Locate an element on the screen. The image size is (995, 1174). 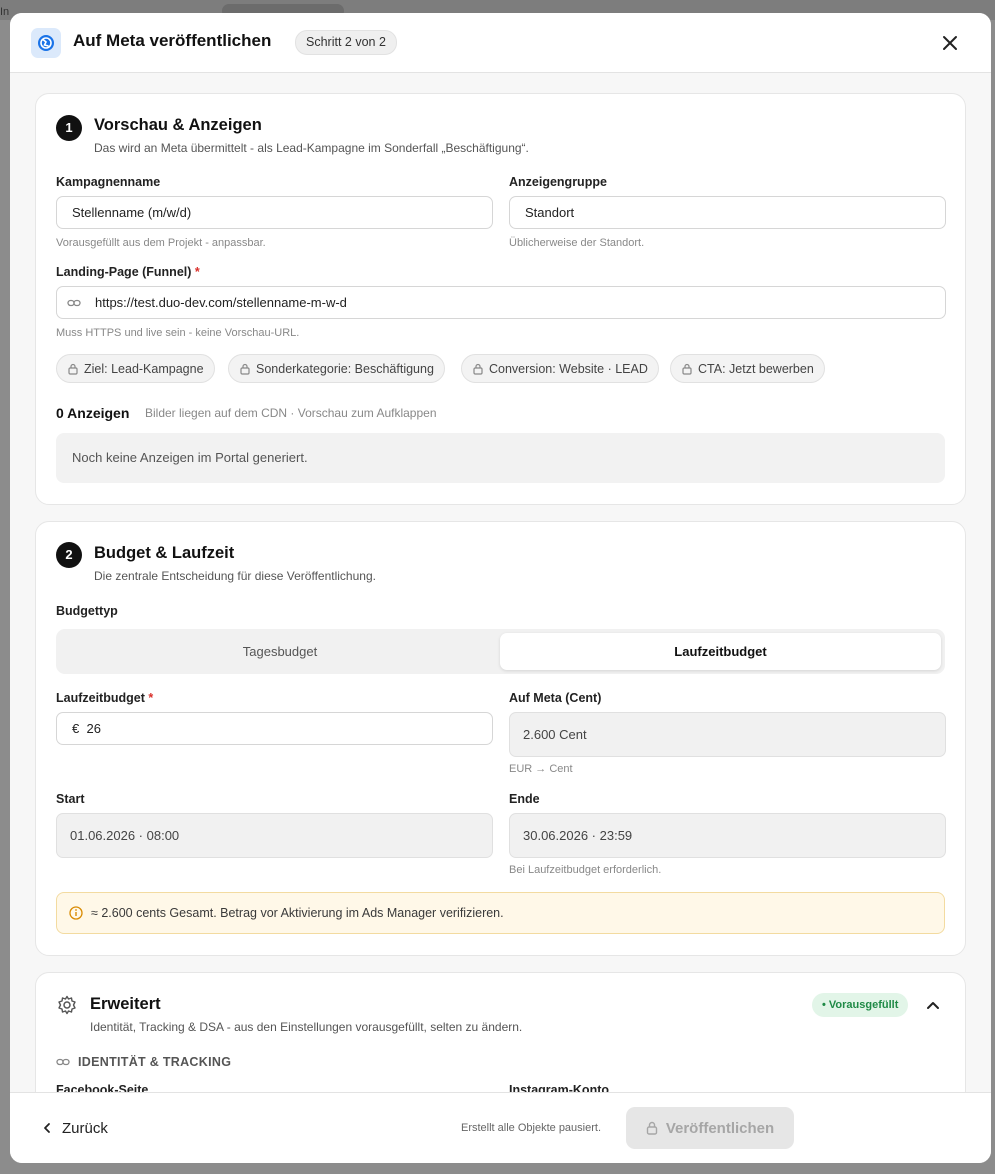
chevron-up-icon is located at coordinates (933, 1005).